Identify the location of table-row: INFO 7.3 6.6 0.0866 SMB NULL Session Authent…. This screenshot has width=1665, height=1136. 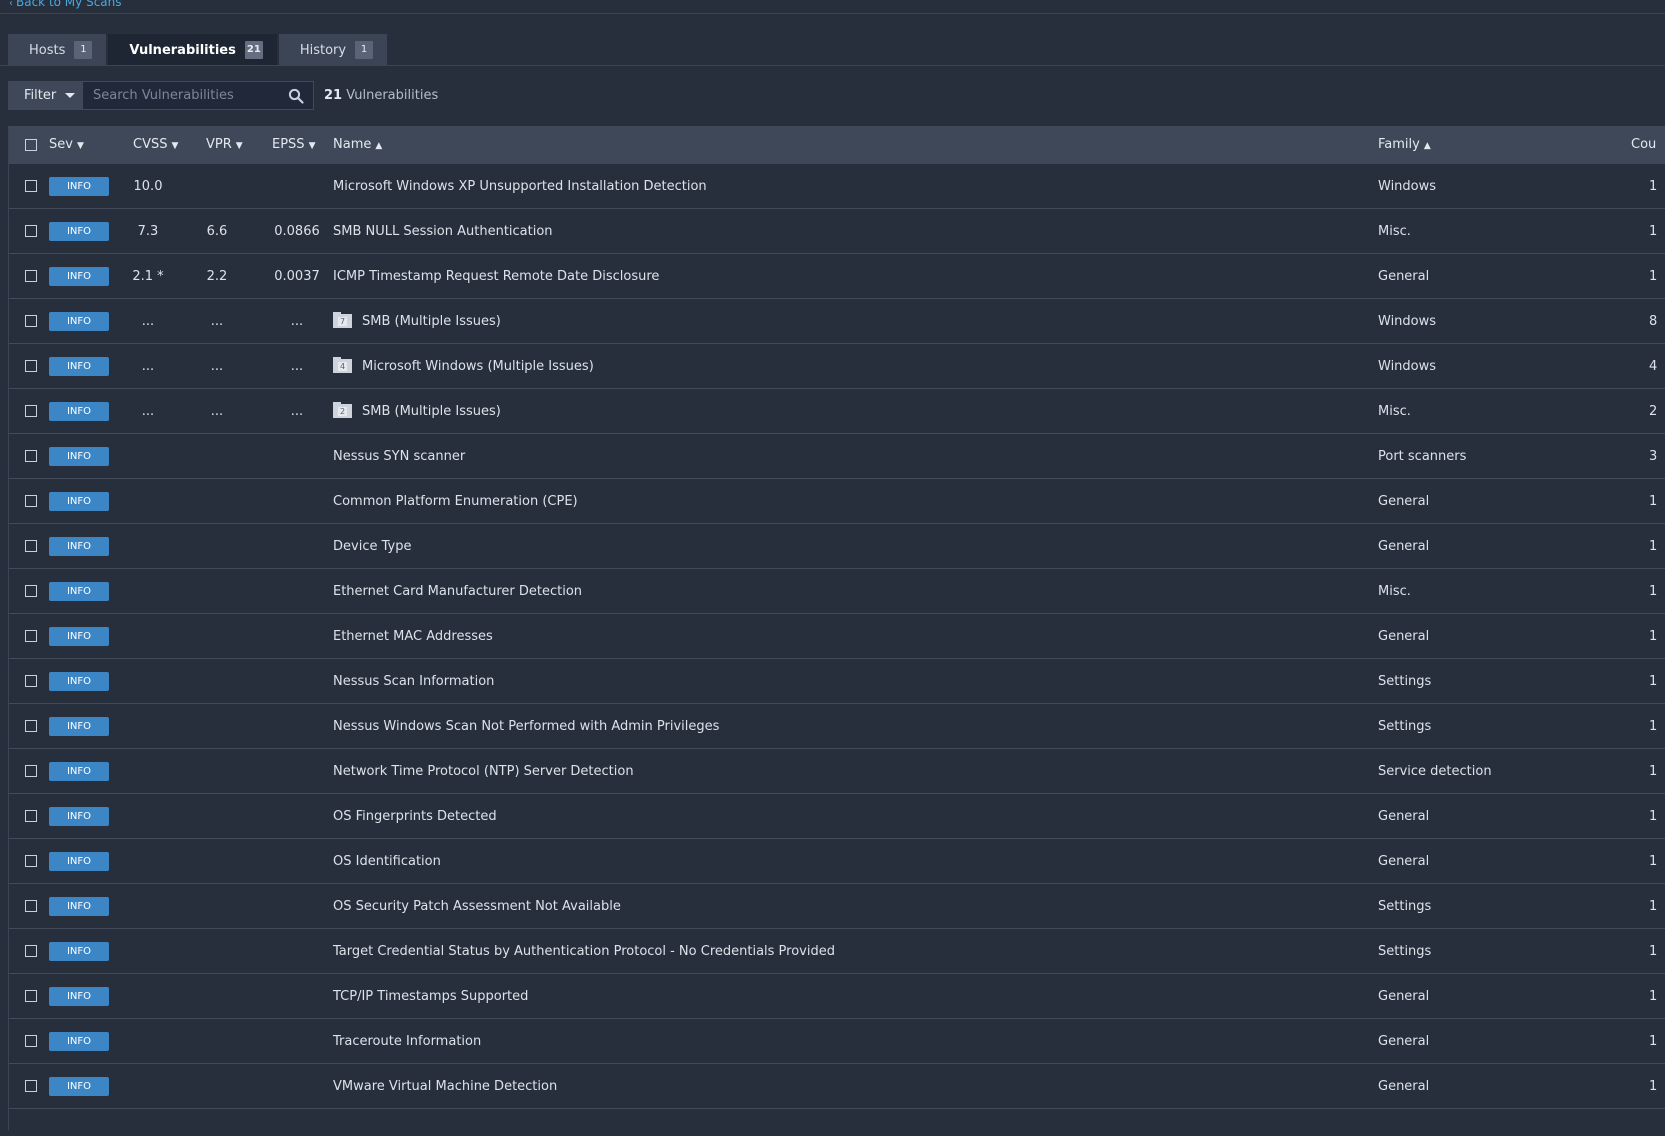
(837, 231).